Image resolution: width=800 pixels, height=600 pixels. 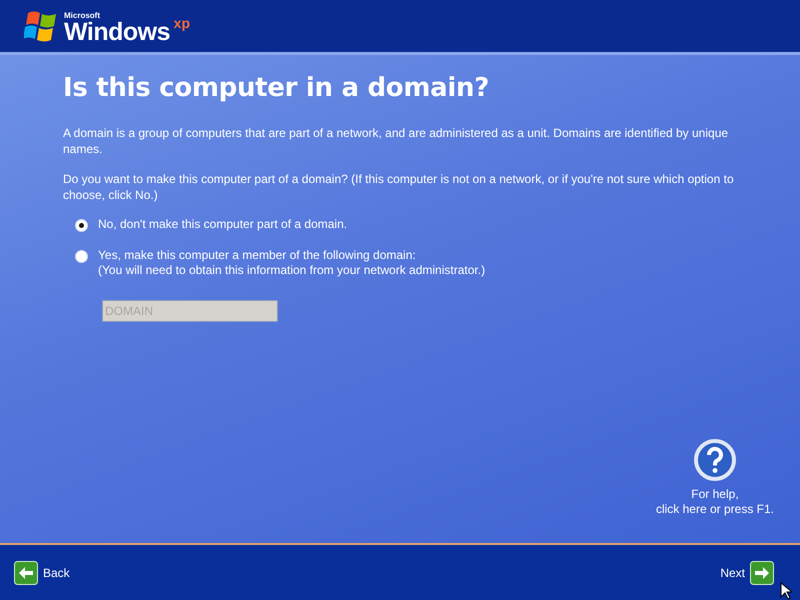 What do you see at coordinates (276, 88) in the screenshot?
I see `page-title: Is this computer in a domain?` at bounding box center [276, 88].